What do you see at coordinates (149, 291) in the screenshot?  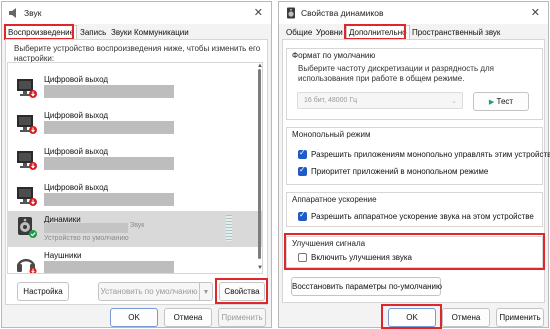 I see `set-default-button: Установить по умолчанию` at bounding box center [149, 291].